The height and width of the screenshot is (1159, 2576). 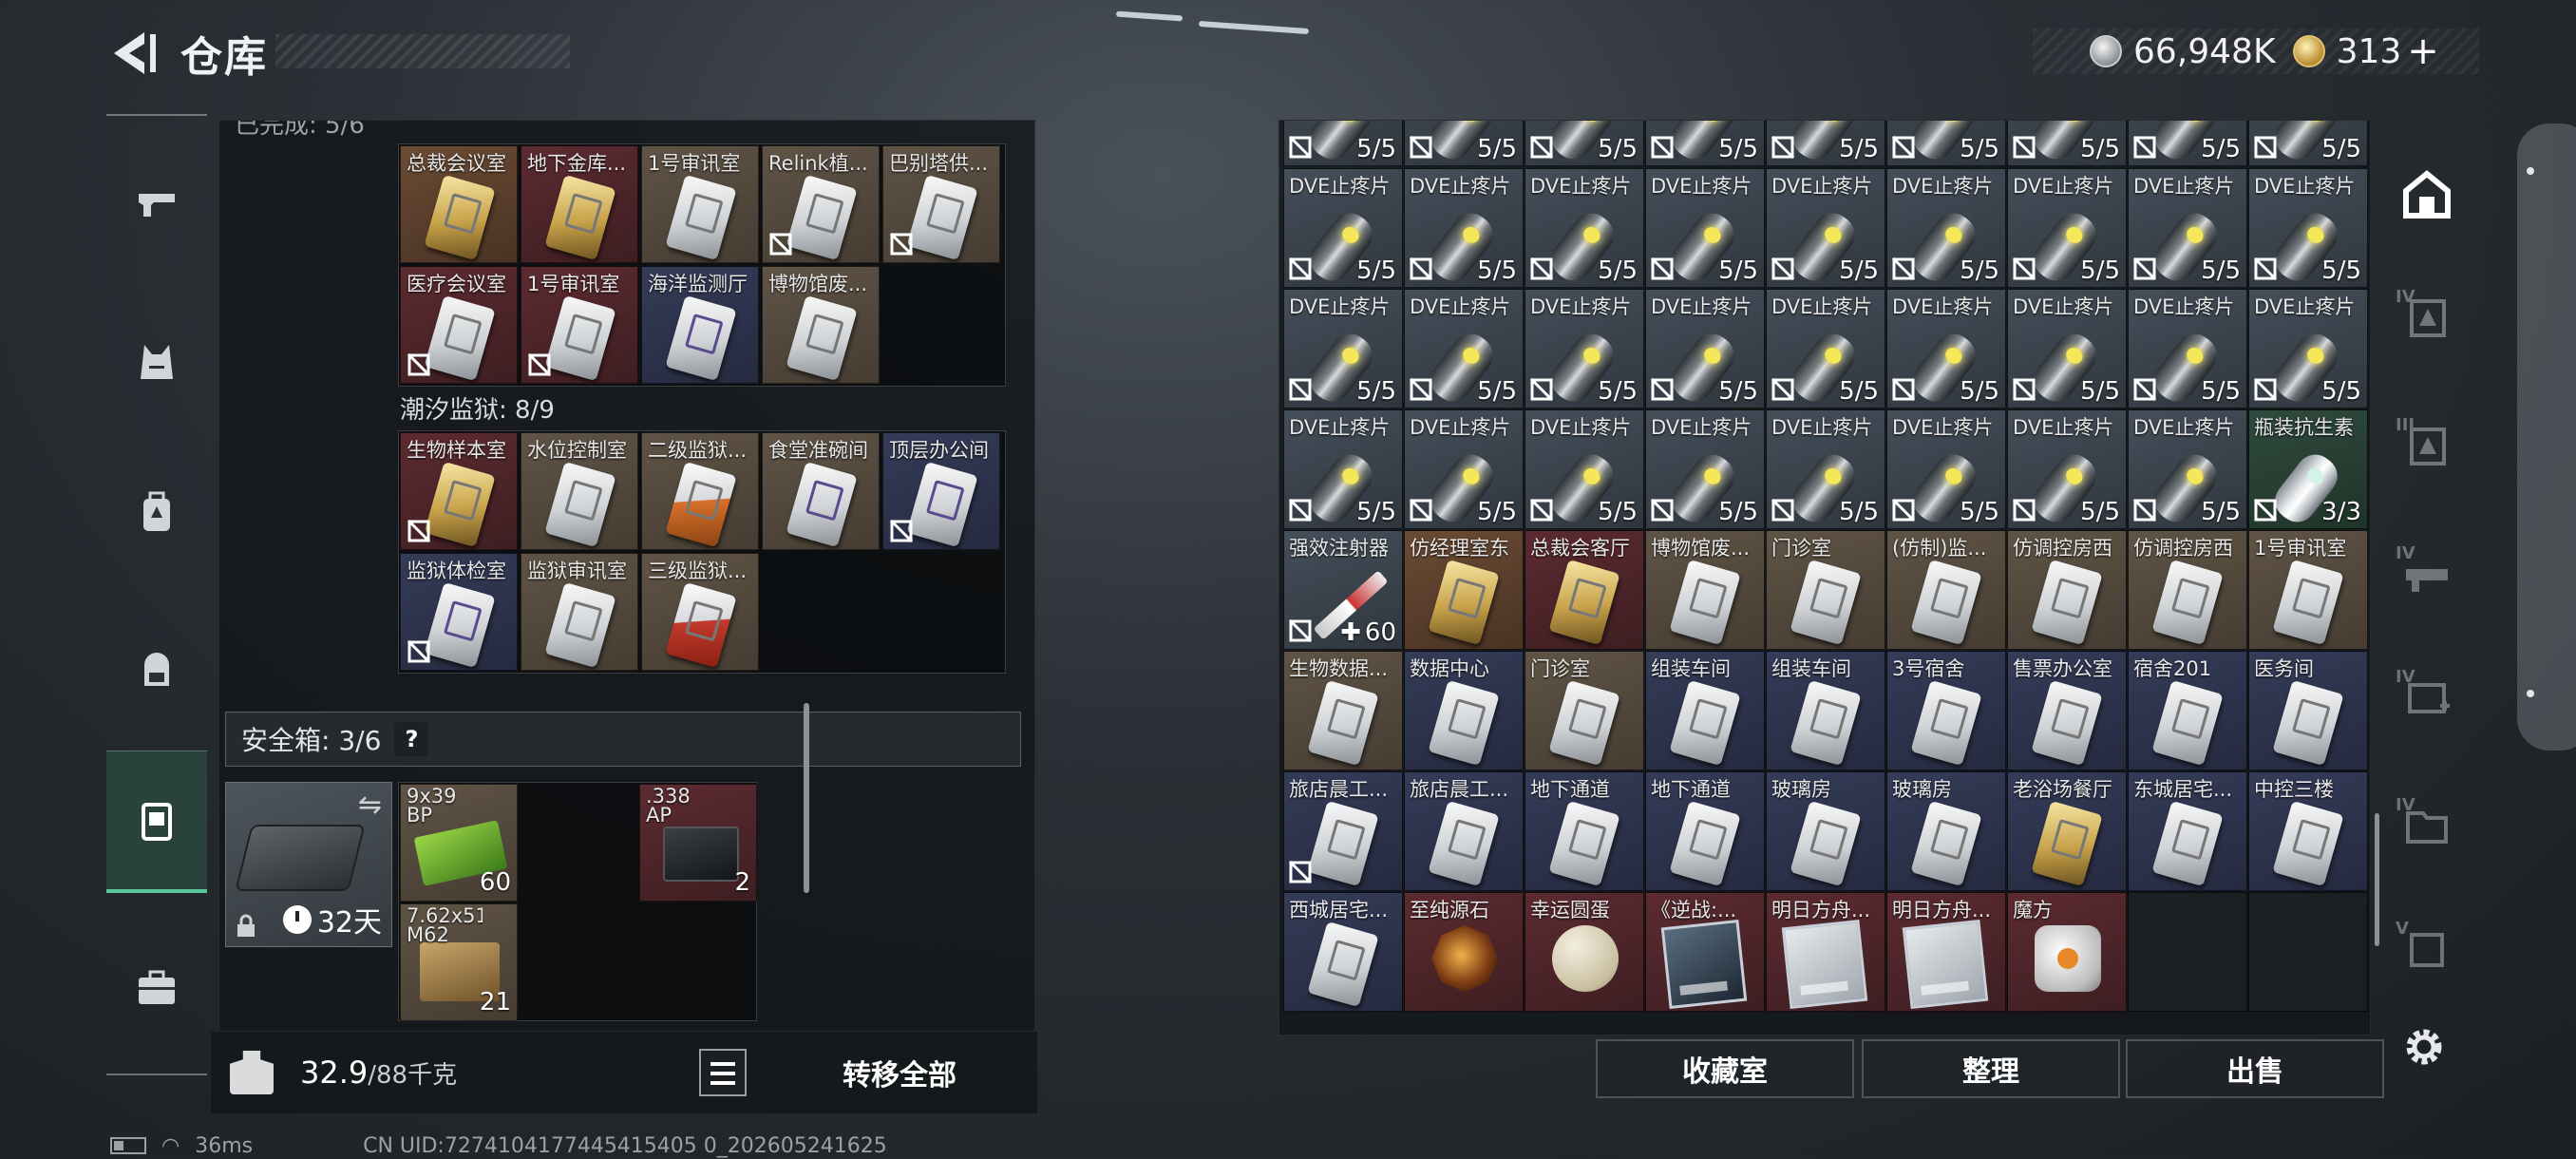 What do you see at coordinates (156, 988) in the screenshot?
I see `nav-case` at bounding box center [156, 988].